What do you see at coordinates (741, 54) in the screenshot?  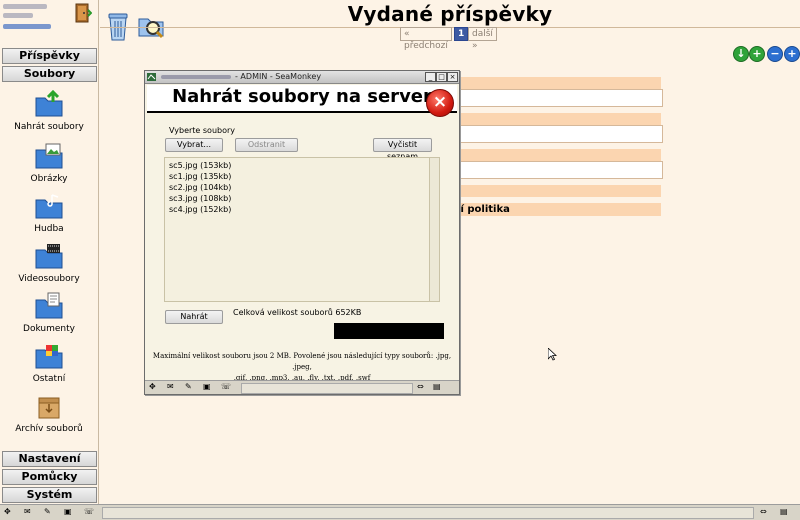 I see `arrow-down-icon: ↓` at bounding box center [741, 54].